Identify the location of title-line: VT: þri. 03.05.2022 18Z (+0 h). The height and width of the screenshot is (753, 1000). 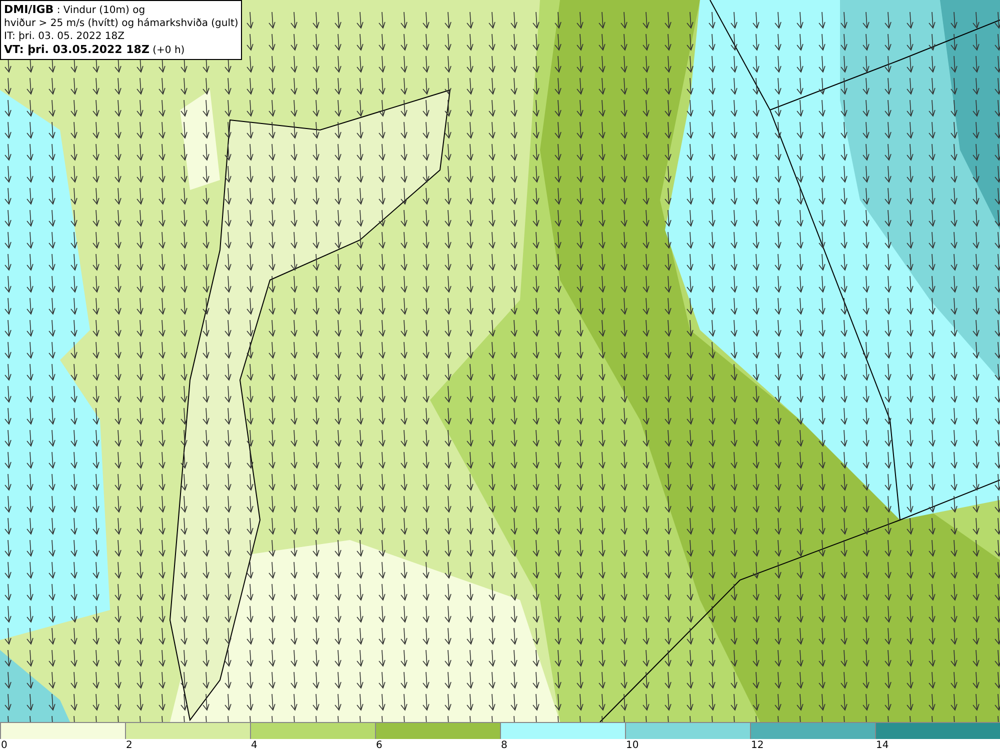
(95, 50).